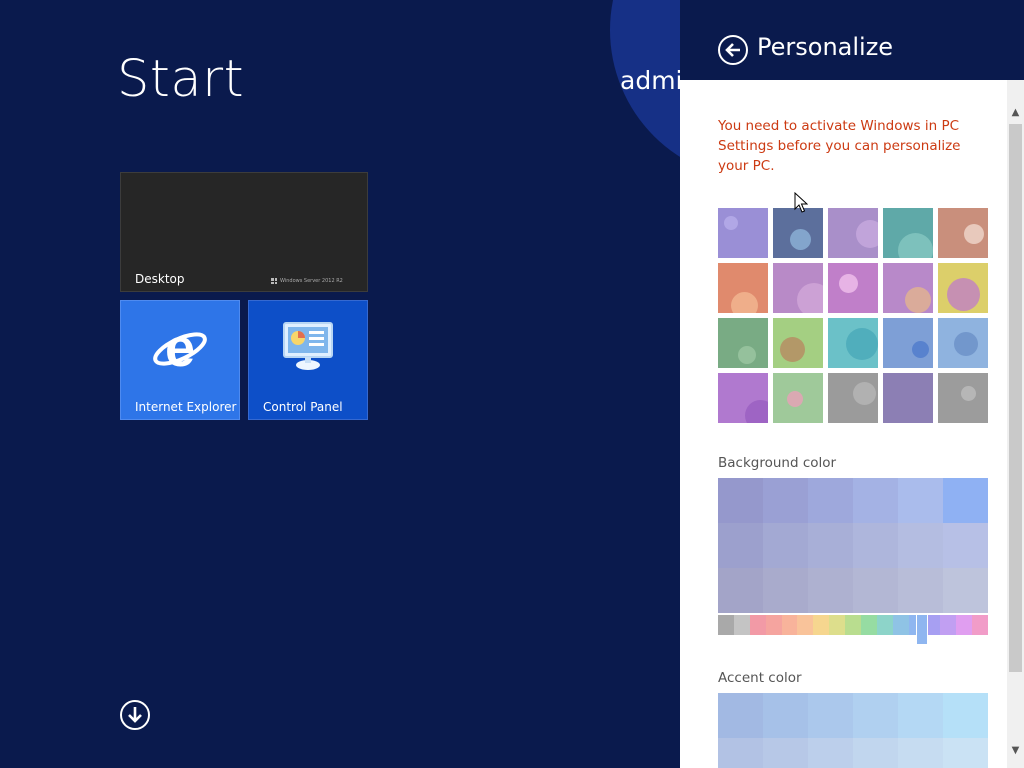 The image size is (1024, 768). Describe the element at coordinates (181, 79) in the screenshot. I see `start-title: Start` at that location.